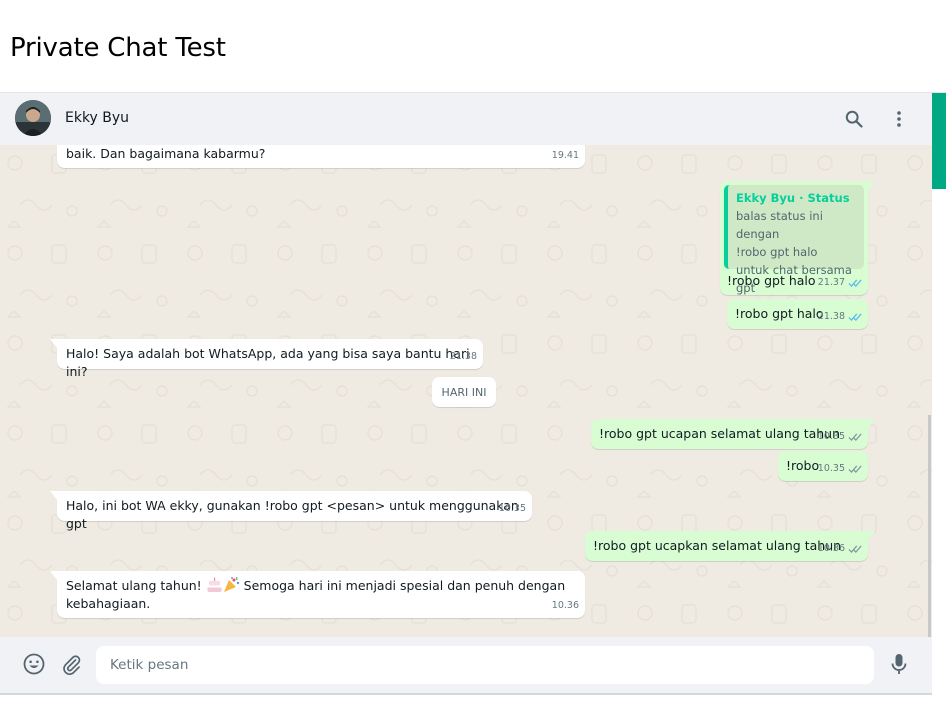 This screenshot has height=704, width=946. I want to click on message-text: kebahagiaan., so click(108, 603).